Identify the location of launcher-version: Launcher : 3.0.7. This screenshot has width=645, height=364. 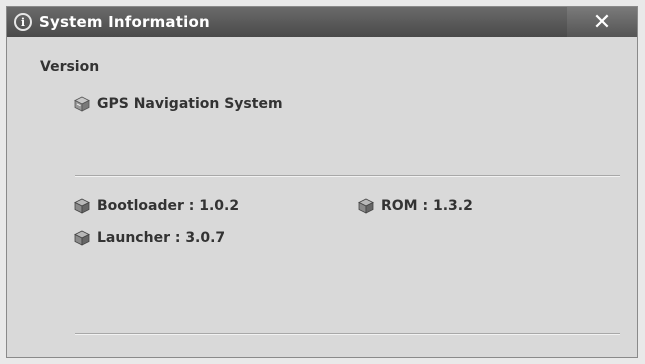
(161, 238).